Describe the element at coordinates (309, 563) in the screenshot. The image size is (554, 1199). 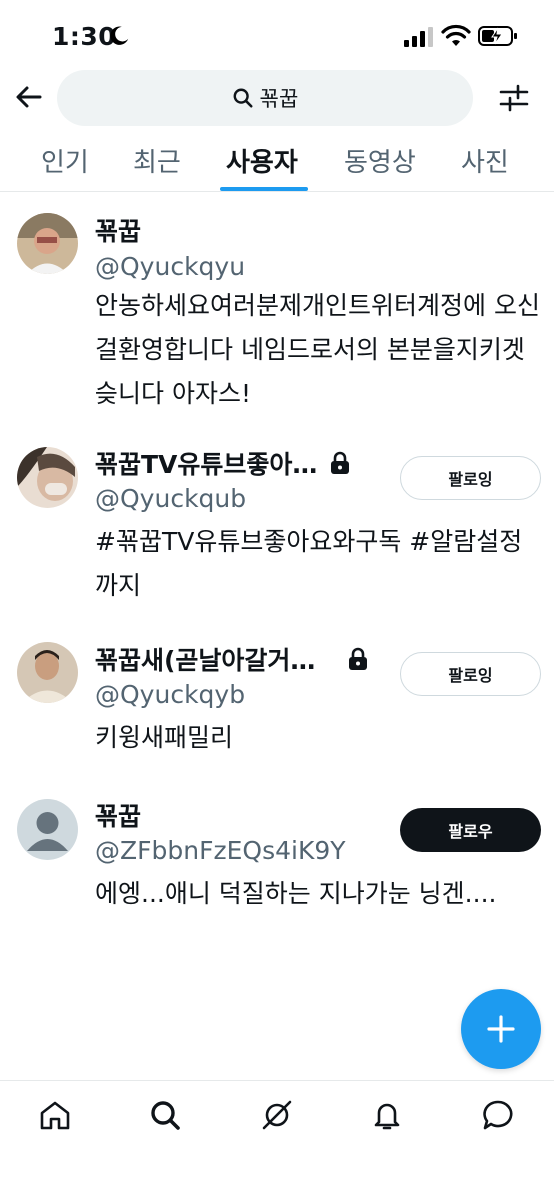
I see `user-bio: #꾞꿉TV유튜브좋아요와구독 #알람설정까지` at that location.